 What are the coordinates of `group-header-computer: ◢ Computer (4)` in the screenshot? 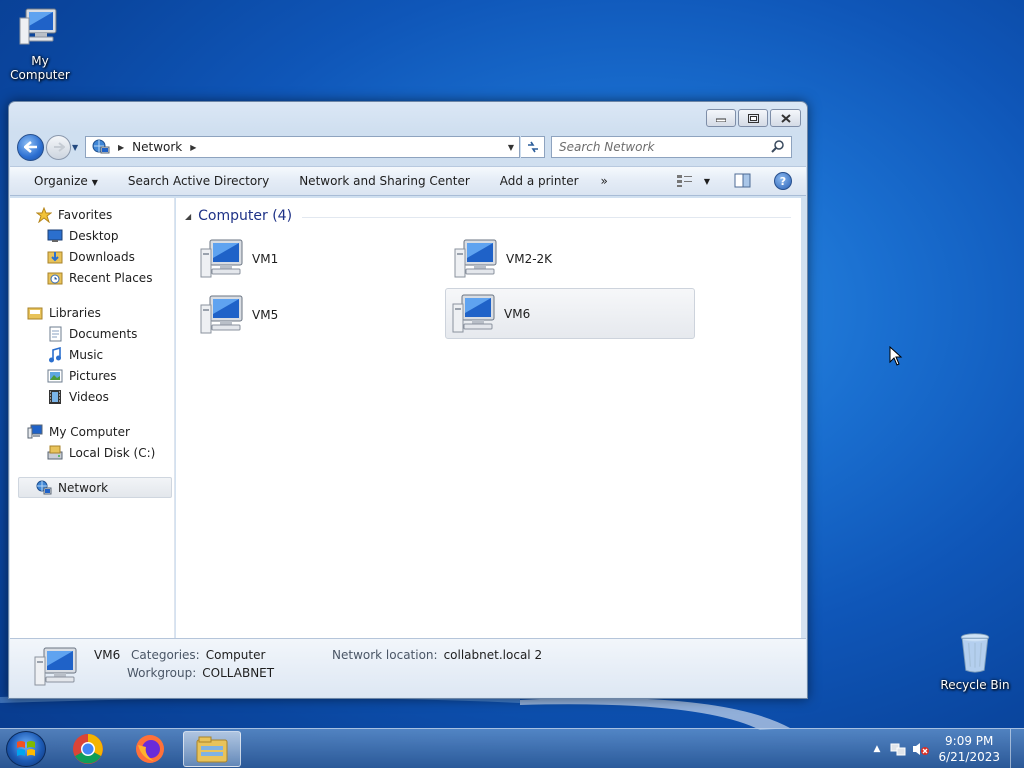 It's located at (488, 216).